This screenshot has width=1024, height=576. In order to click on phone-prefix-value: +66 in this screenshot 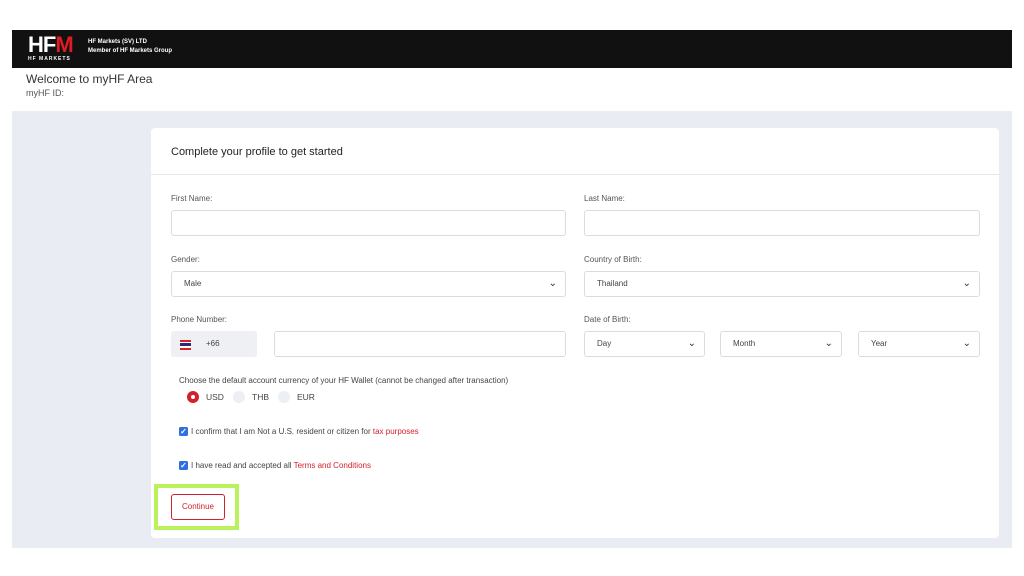, I will do `click(213, 343)`.